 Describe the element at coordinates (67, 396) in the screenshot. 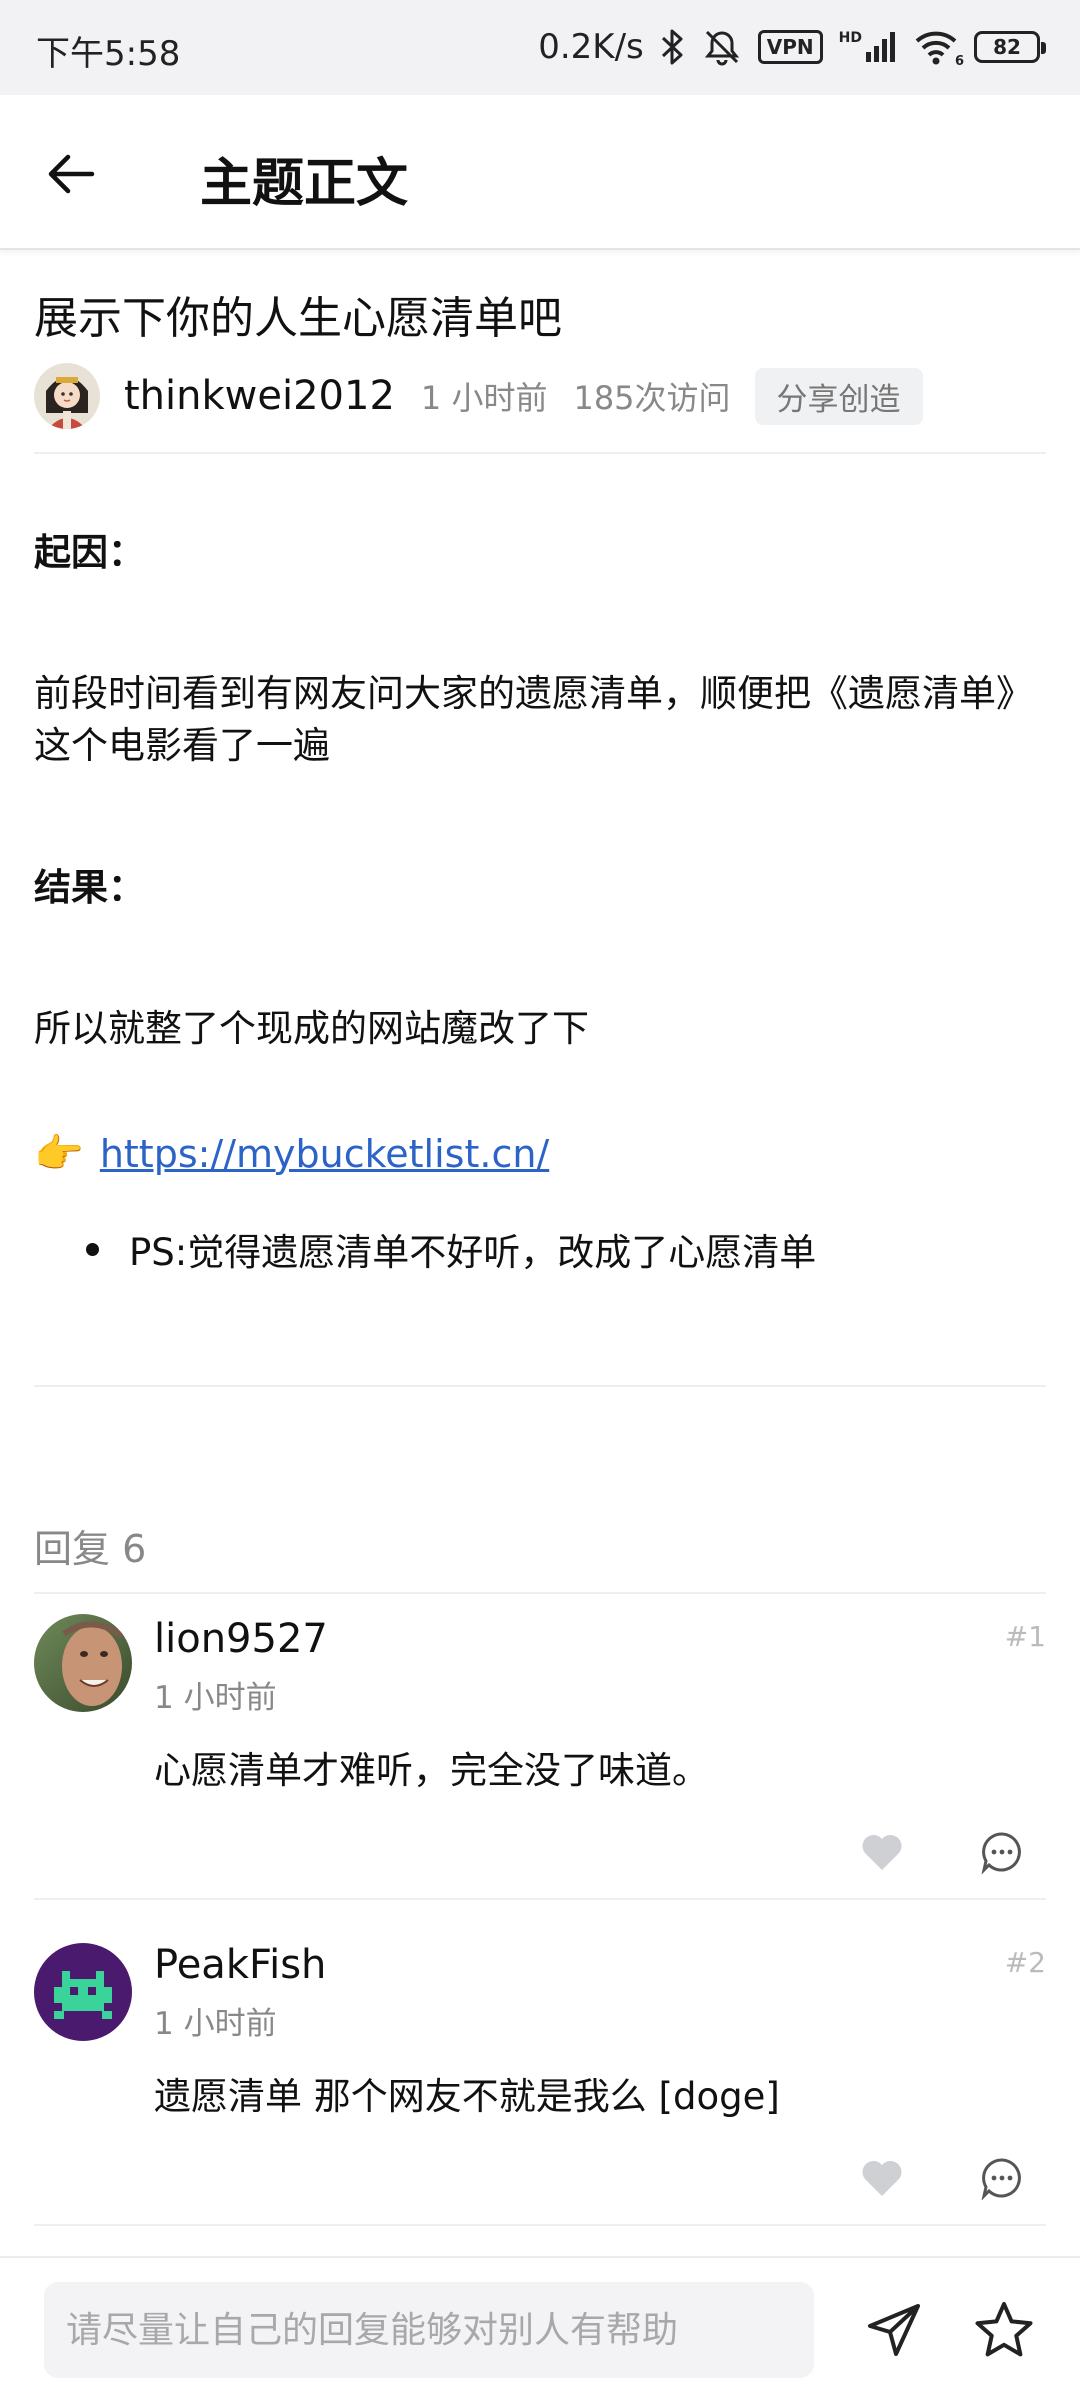

I see `author-avatar` at that location.